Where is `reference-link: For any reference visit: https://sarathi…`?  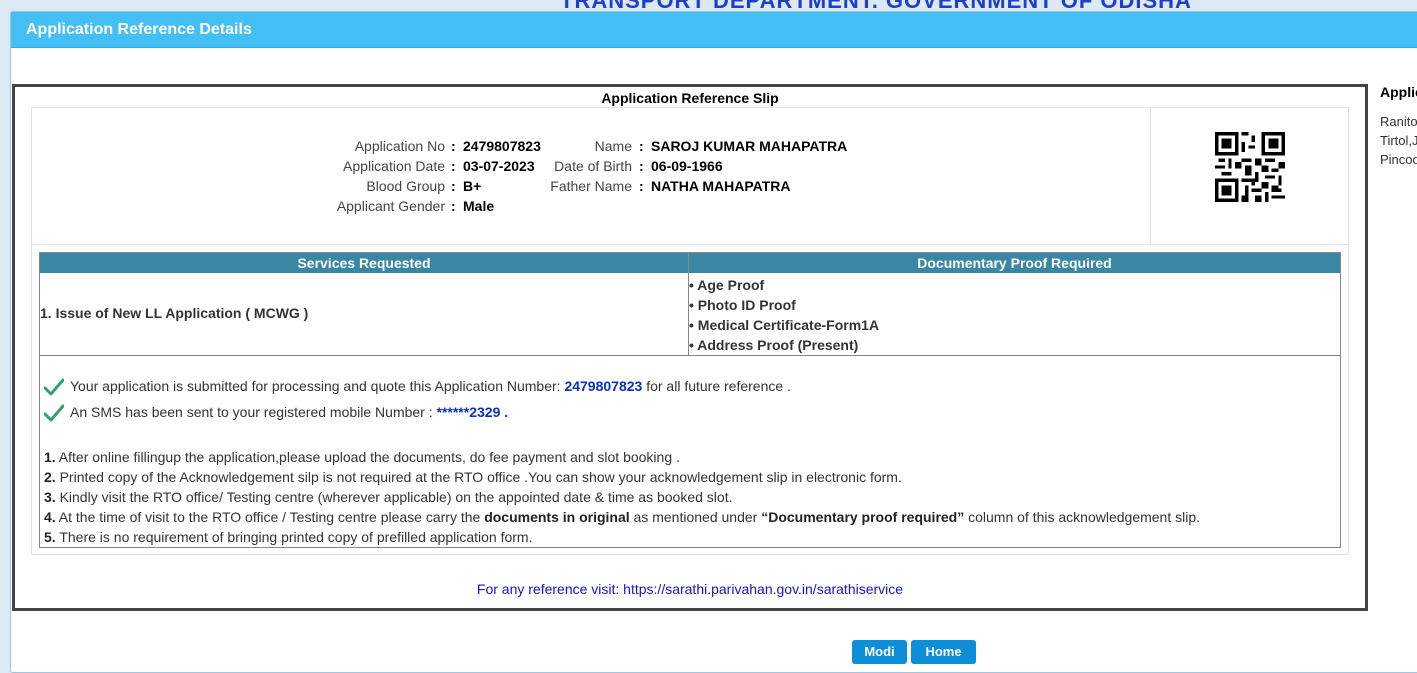 reference-link: For any reference visit: https://sarathi… is located at coordinates (690, 589).